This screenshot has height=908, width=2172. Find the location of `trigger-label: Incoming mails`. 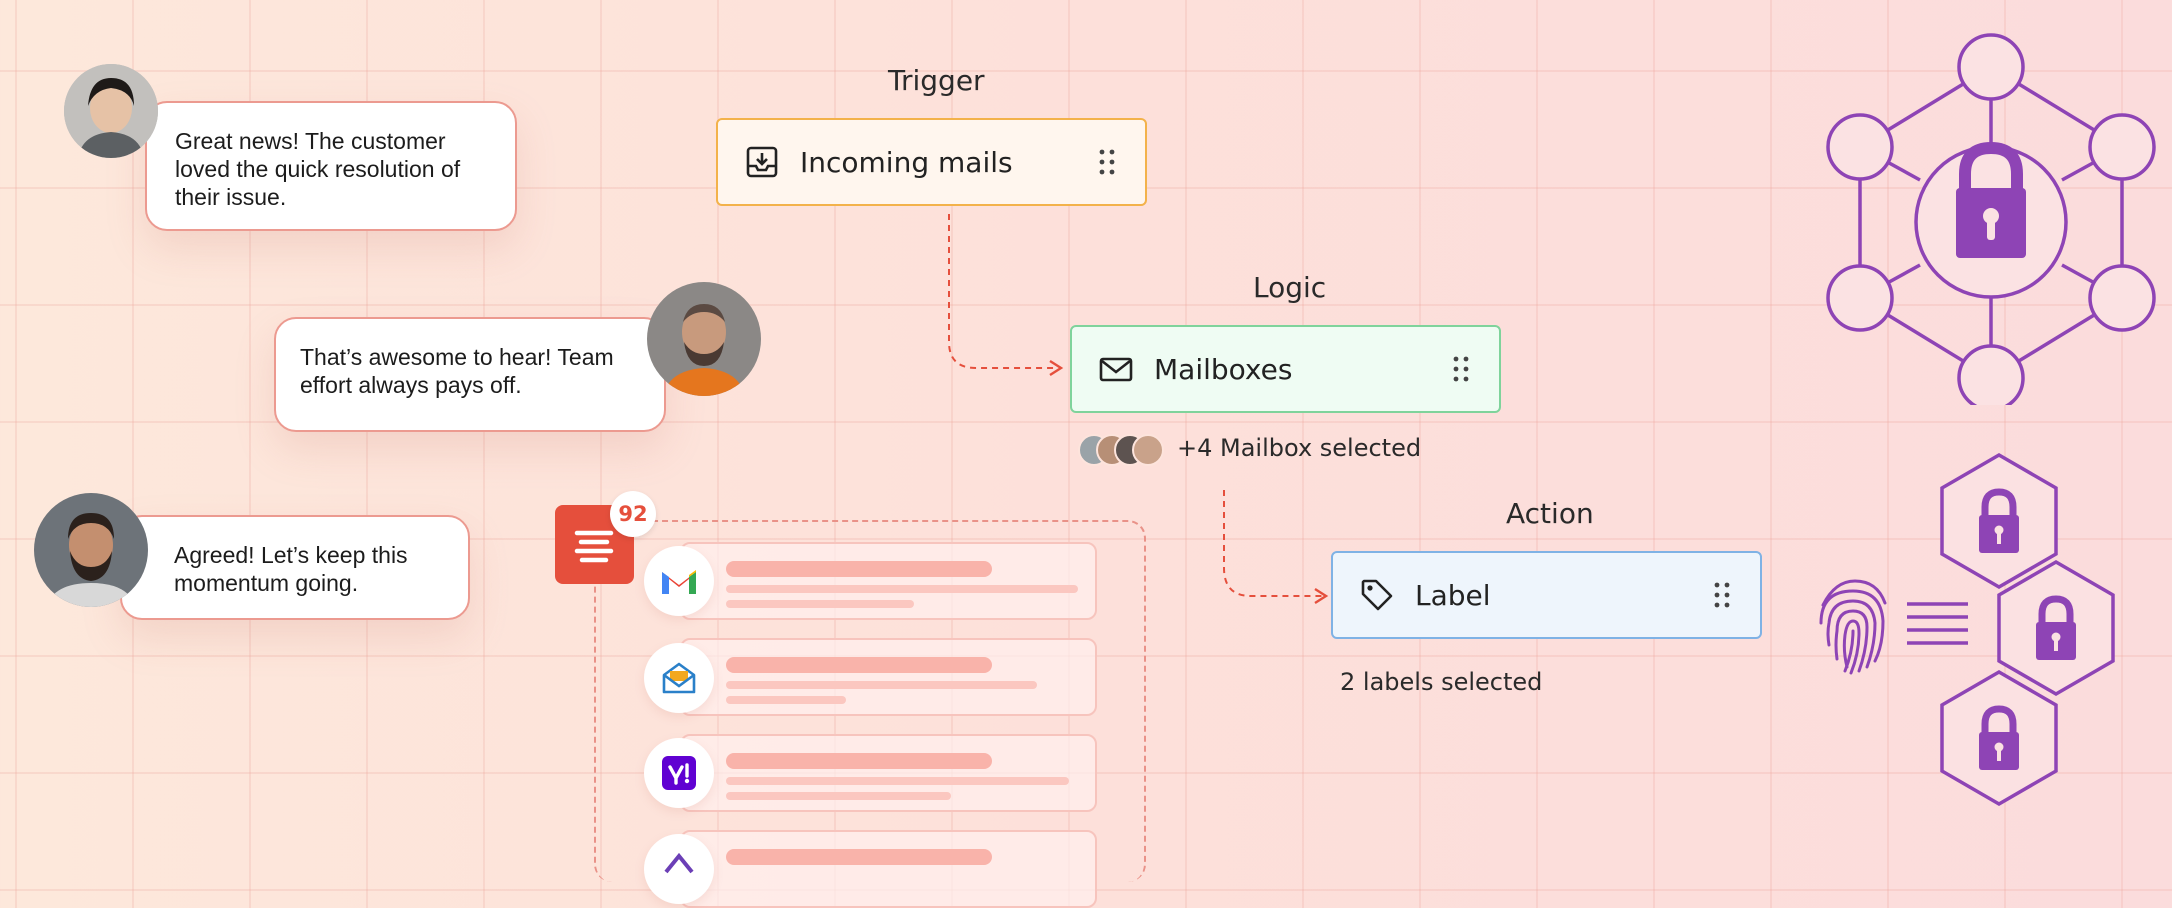

trigger-label: Incoming mails is located at coordinates (906, 162).